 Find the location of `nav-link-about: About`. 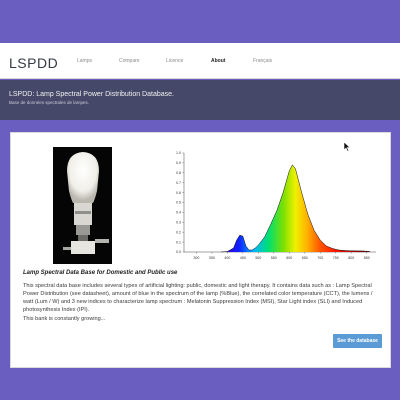

nav-link-about: About is located at coordinates (218, 61).